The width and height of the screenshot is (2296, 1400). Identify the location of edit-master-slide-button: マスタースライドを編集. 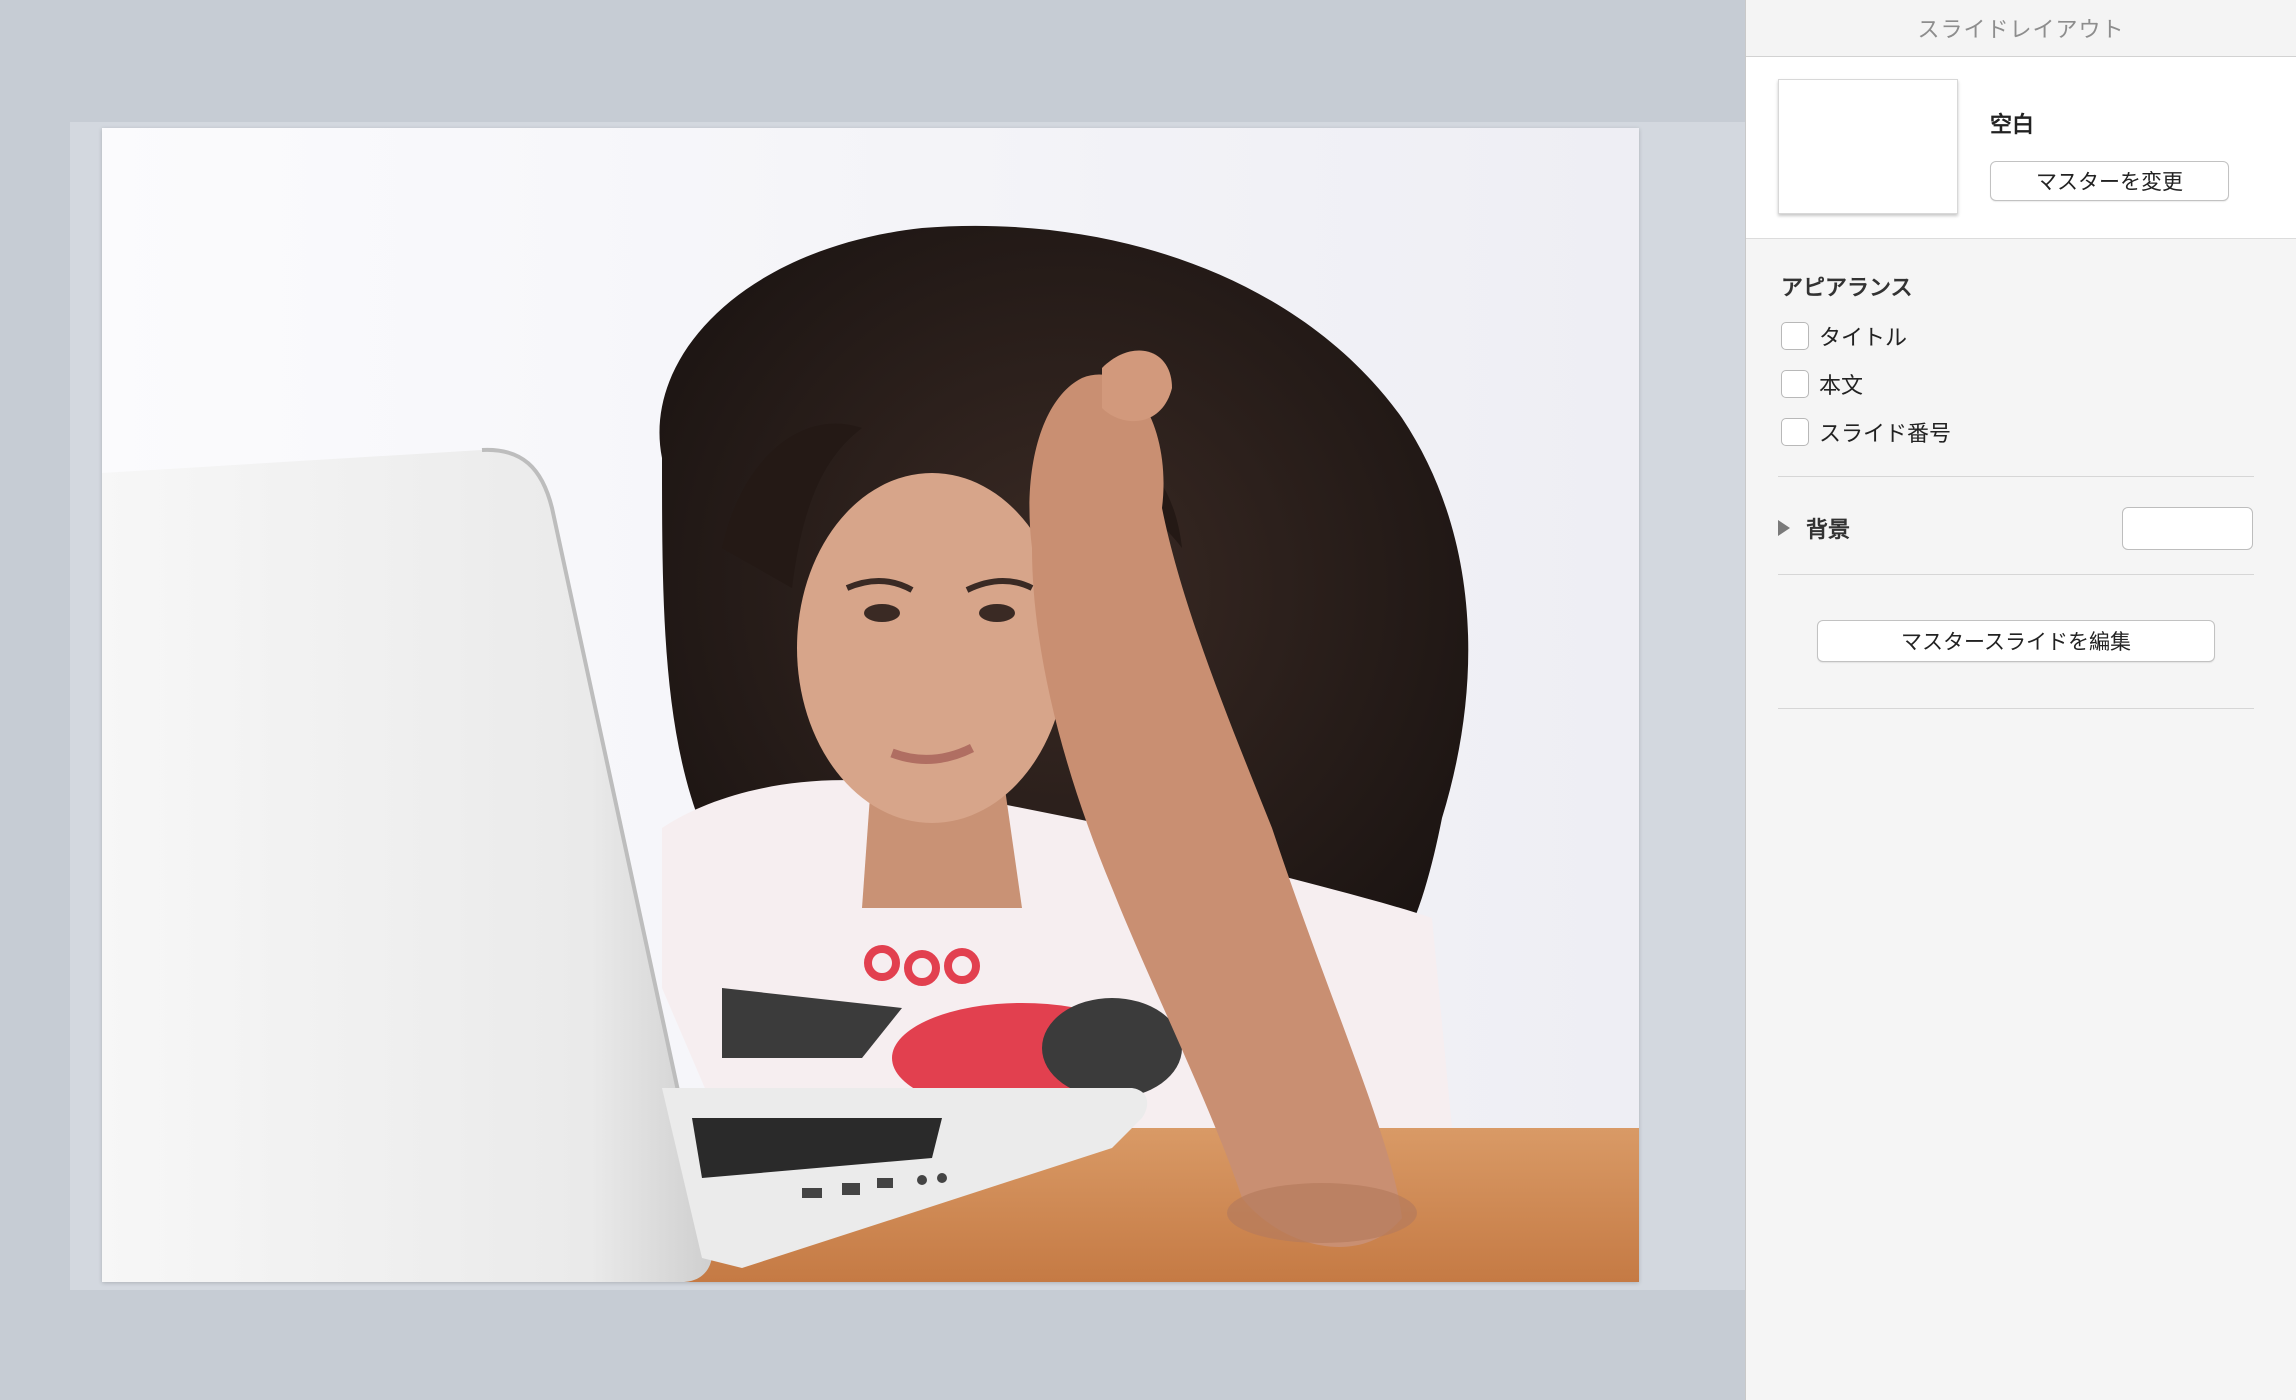
(2016, 641).